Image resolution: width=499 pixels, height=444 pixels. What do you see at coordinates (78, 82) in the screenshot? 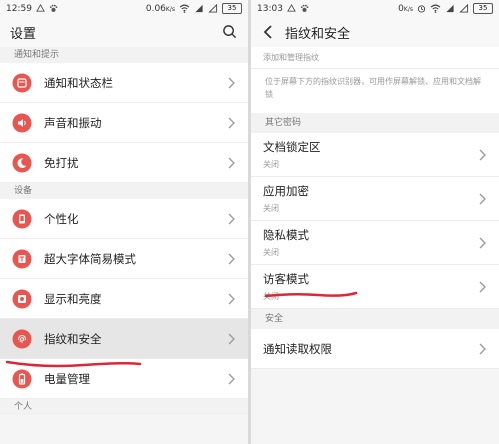
I see `settings-item-label: 通知和状态栏` at bounding box center [78, 82].